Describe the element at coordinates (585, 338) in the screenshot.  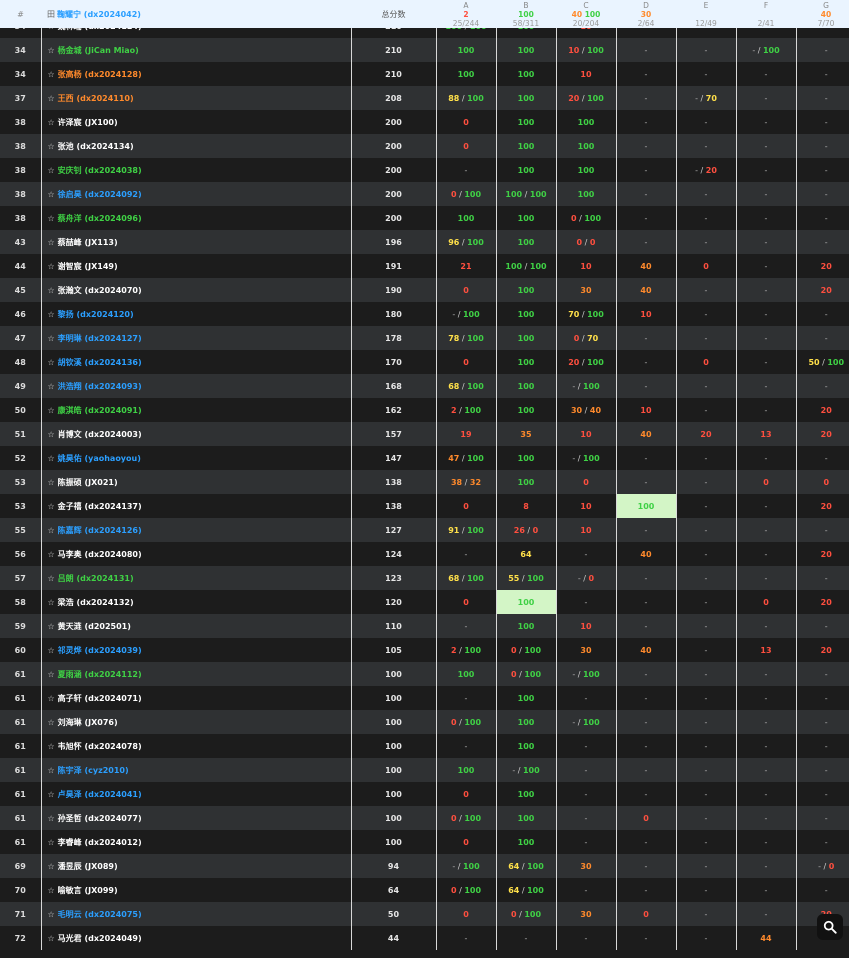
I see `problem-score-cell: 0 / 70` at that location.